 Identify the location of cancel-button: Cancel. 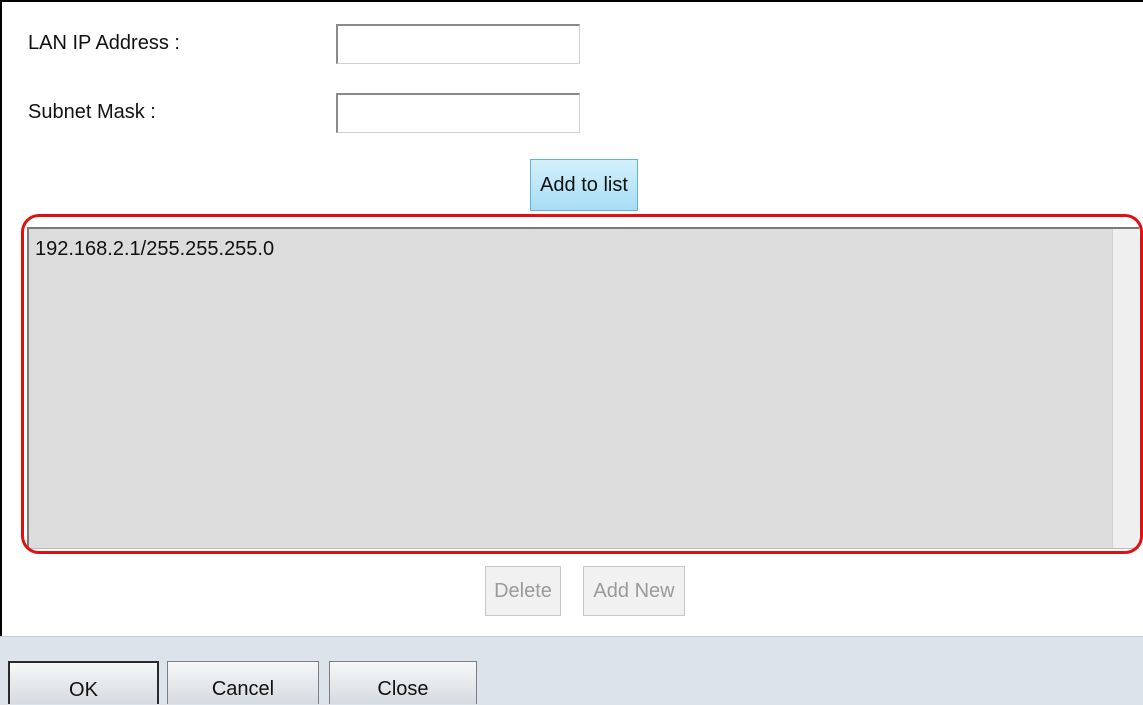
(243, 682).